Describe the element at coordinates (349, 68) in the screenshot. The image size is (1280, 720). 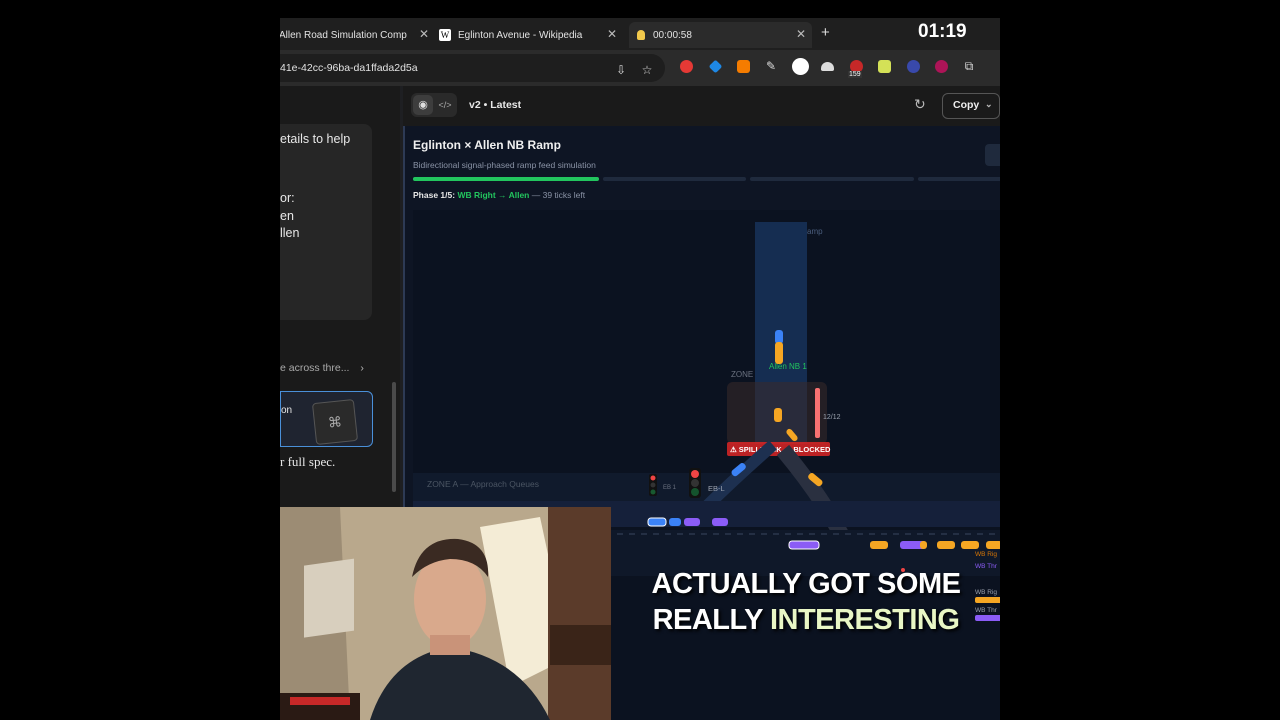
I see `url-text: 41e-42cc-96ba-da1ffada2d5a` at that location.